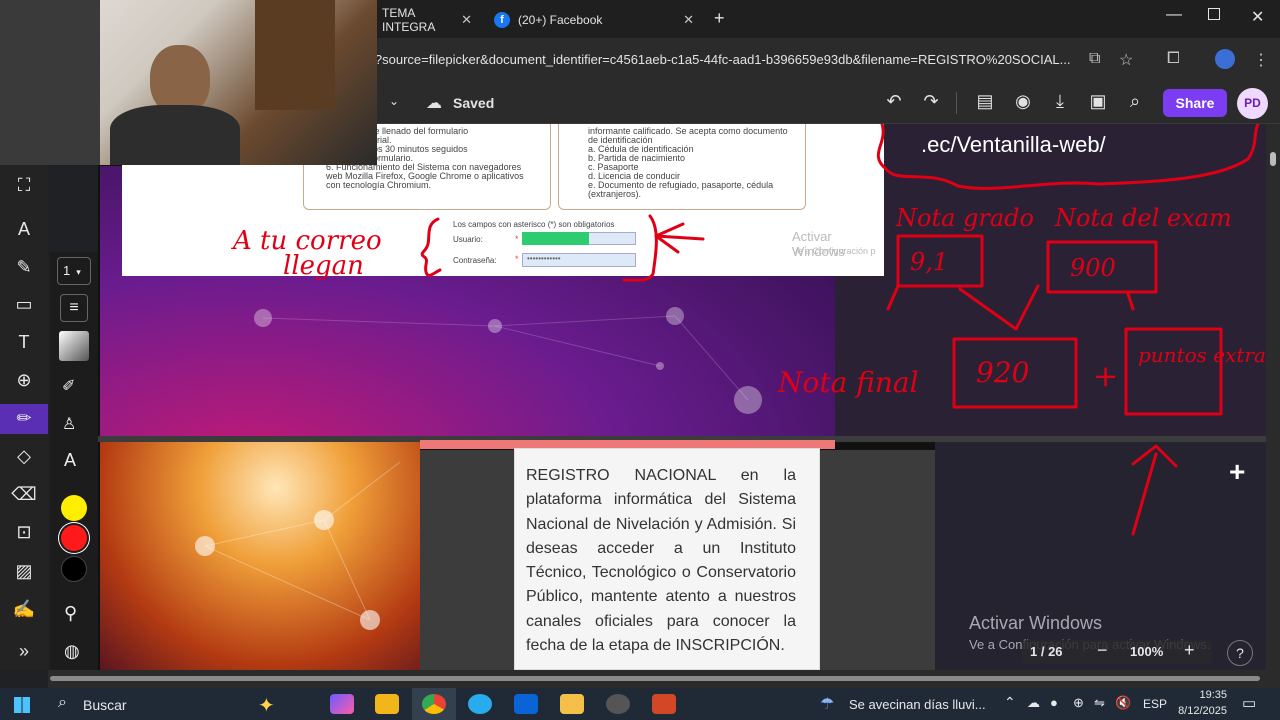 This screenshot has width=1280, height=720. What do you see at coordinates (1098, 101) in the screenshot?
I see `toolbox-icon: ▣` at bounding box center [1098, 101].